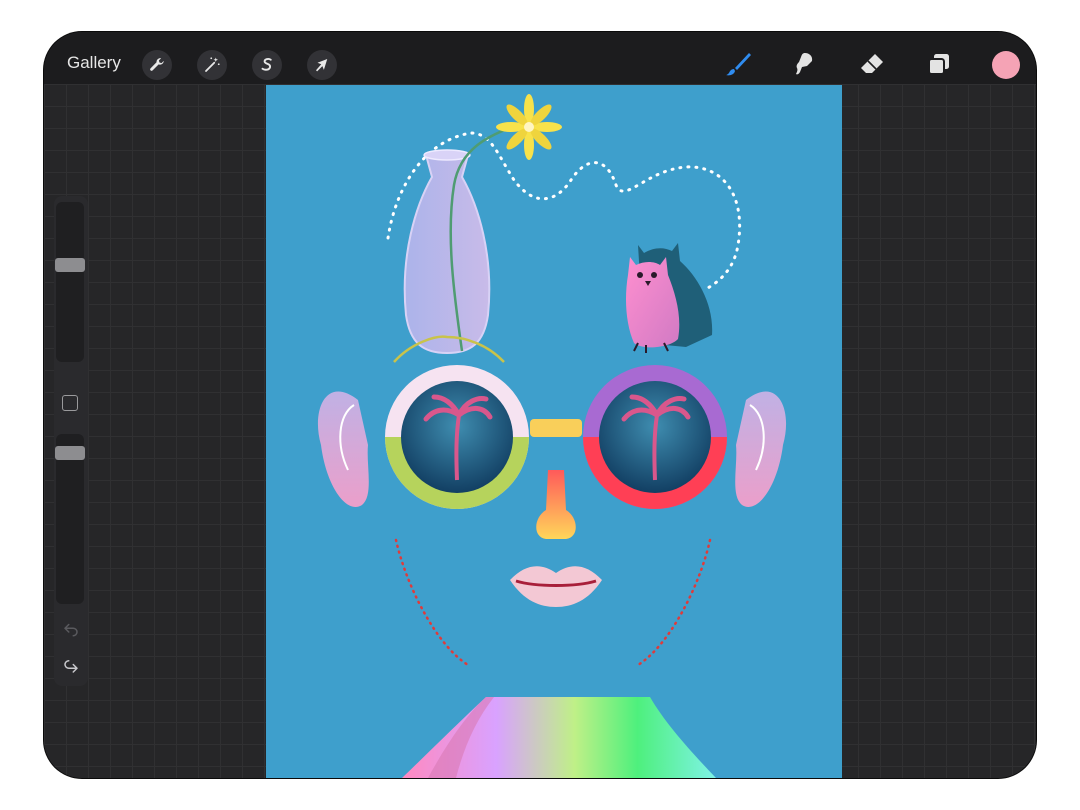  Describe the element at coordinates (1006, 65) in the screenshot. I see `color-swatch` at that location.